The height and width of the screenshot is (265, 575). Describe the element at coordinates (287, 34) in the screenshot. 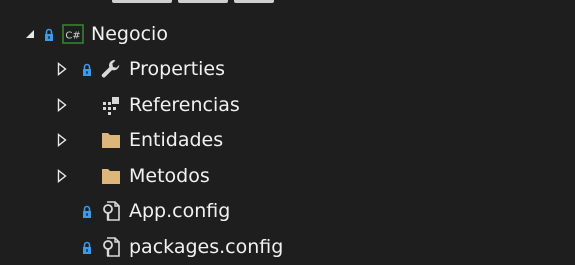

I see `tree-row-project: C# Negocio` at that location.